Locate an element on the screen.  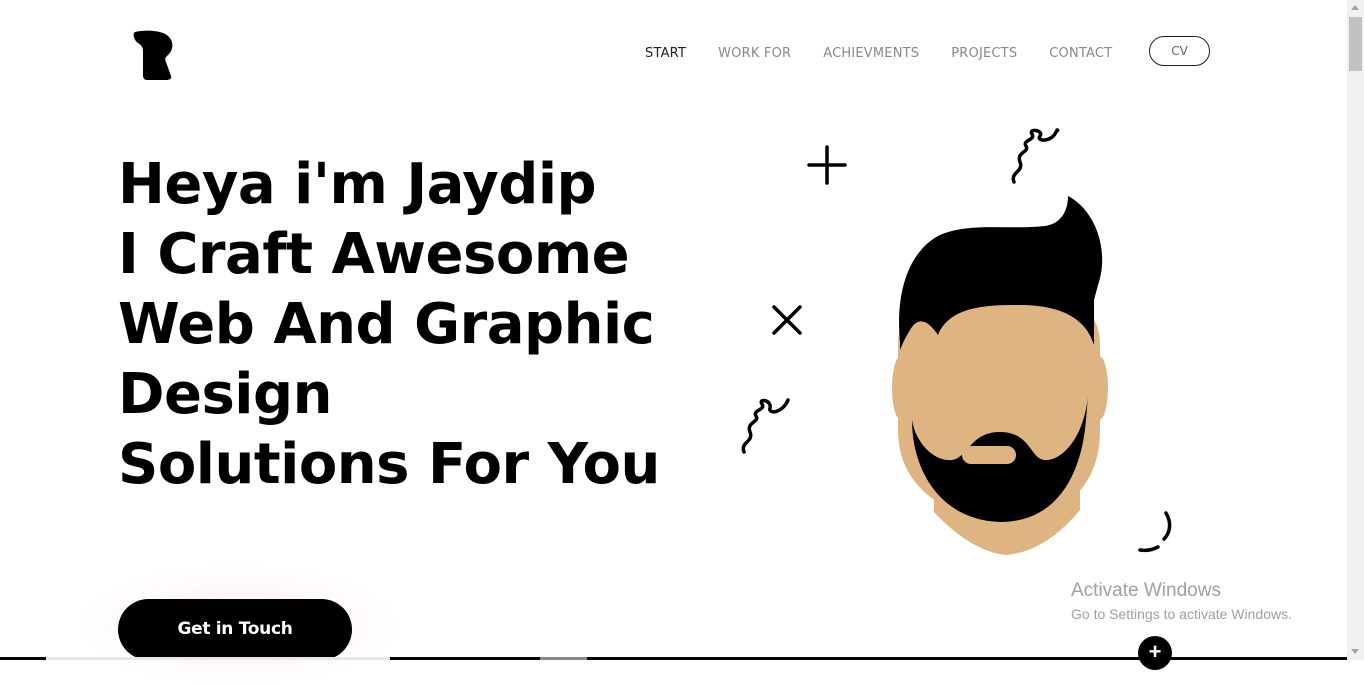
squiggle-top-icon is located at coordinates (1035, 156).